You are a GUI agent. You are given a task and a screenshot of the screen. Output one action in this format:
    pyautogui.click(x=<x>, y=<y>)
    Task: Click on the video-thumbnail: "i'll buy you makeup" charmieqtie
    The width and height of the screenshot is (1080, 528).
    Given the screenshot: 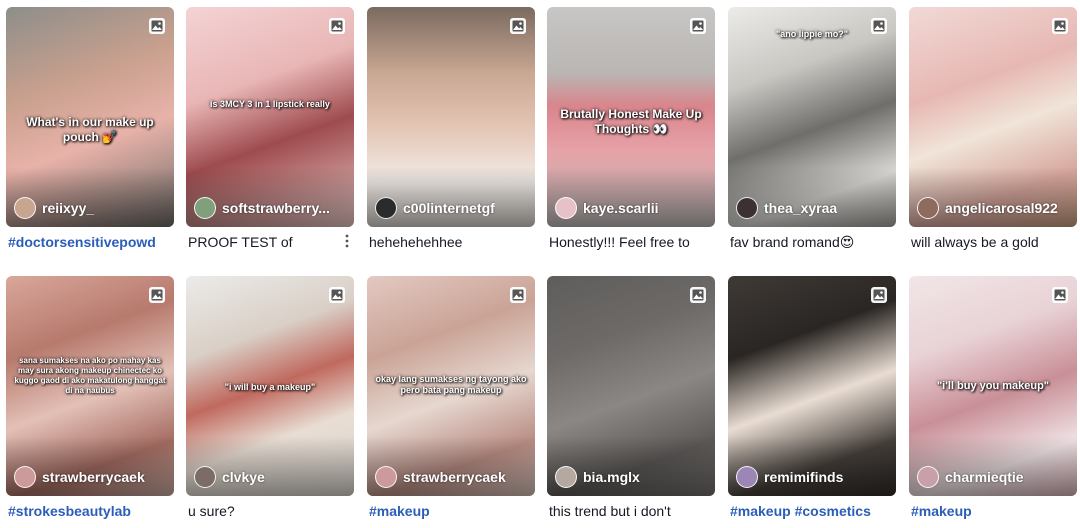 What is the action you would take?
    pyautogui.click(x=993, y=386)
    